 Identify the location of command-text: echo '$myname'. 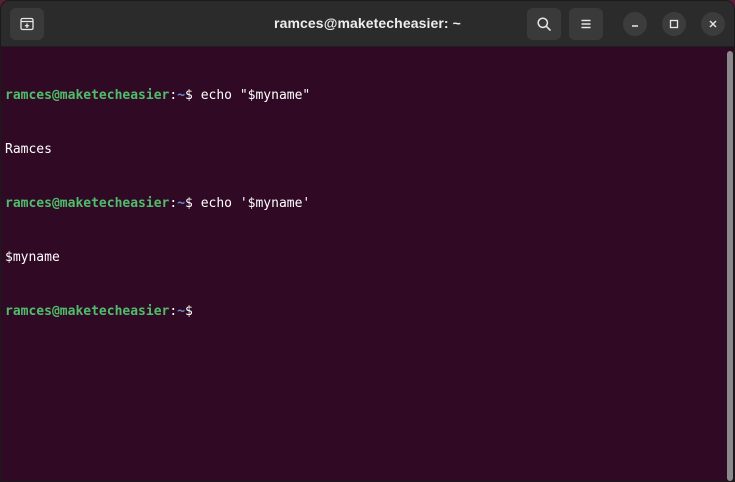
(255, 203).